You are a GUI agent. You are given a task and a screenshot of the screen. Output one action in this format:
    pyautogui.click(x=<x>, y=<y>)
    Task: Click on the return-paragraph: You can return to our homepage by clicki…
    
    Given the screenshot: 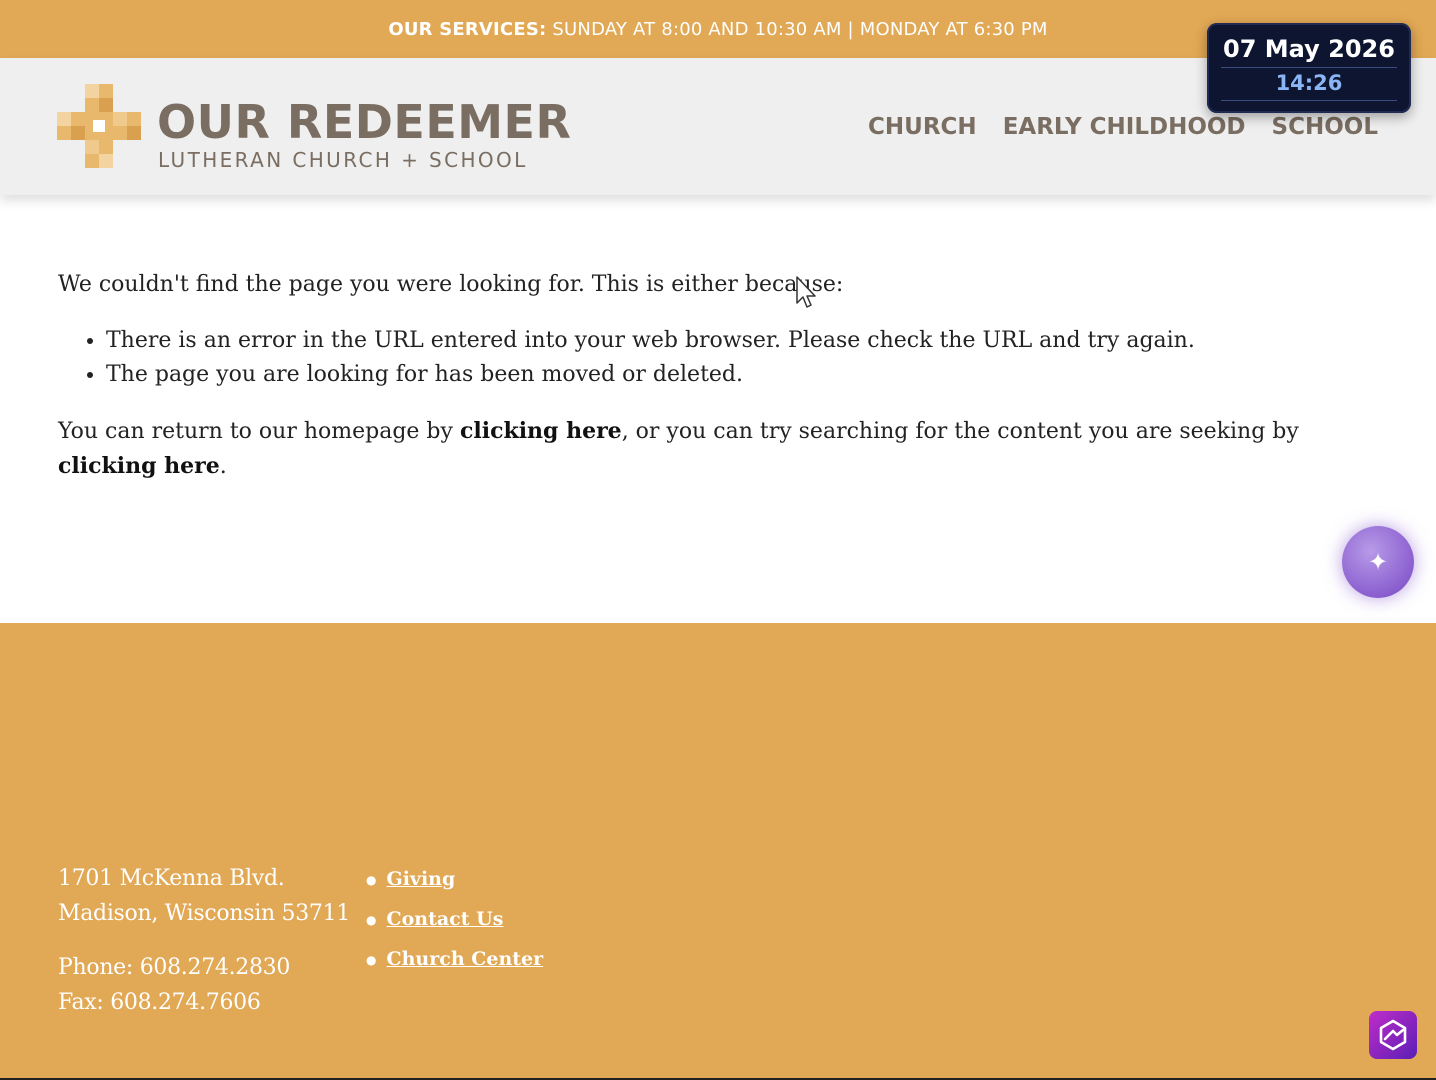 What is the action you would take?
    pyautogui.click(x=718, y=449)
    